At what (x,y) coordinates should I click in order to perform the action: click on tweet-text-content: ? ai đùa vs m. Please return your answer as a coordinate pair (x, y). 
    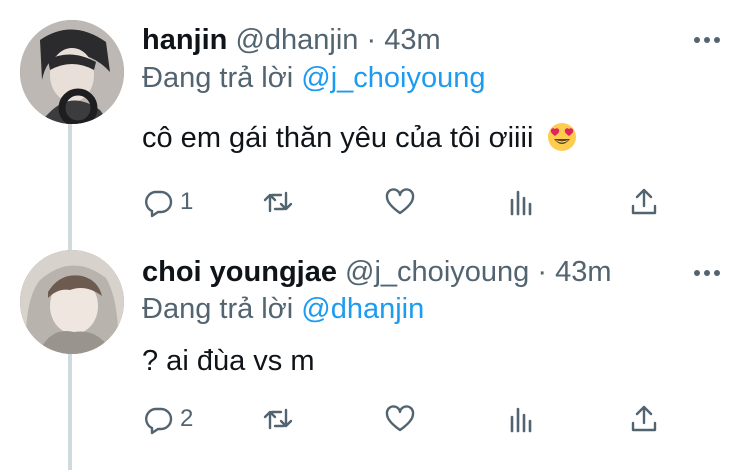
    Looking at the image, I should click on (228, 361).